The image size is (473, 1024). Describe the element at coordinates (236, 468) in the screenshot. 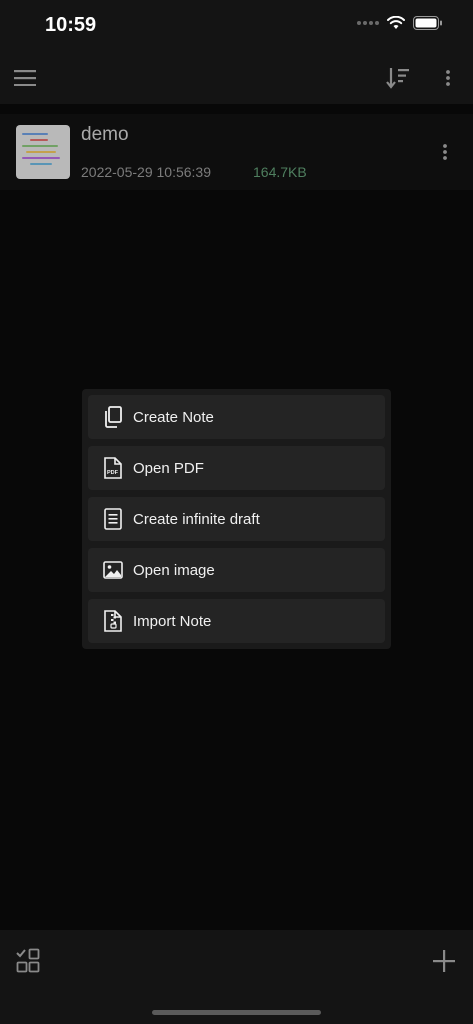

I see `menu-item-open-pdf: PDF Open PDF` at that location.